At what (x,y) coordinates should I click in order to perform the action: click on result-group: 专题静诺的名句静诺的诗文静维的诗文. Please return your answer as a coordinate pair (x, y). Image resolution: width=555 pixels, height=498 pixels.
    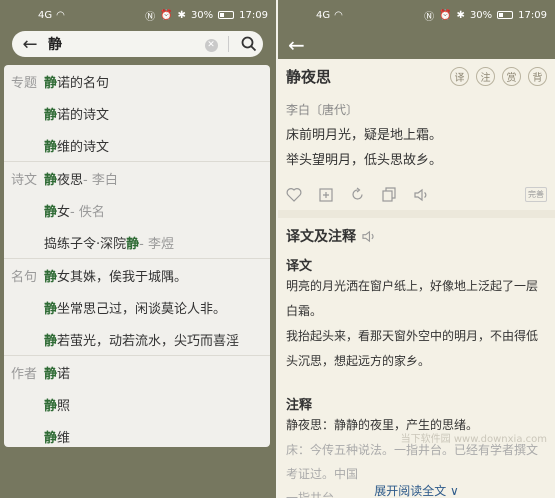
    Looking at the image, I should click on (137, 113).